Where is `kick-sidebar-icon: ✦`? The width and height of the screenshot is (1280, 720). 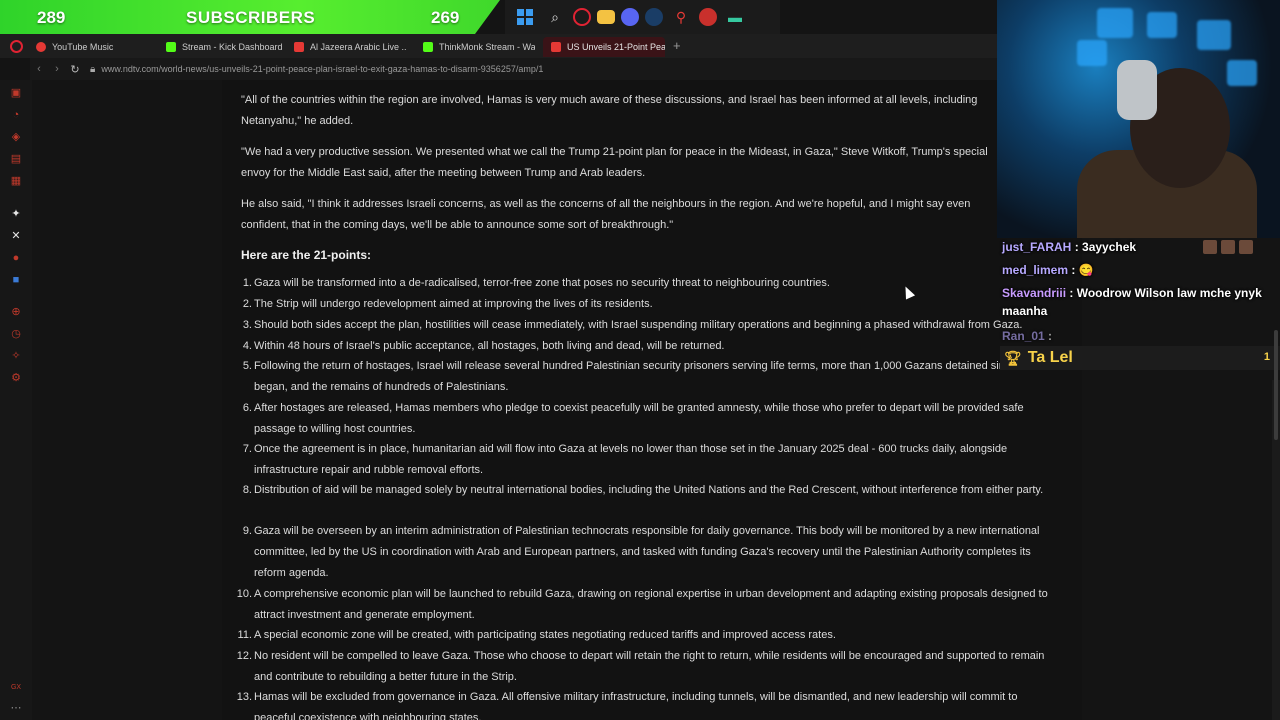 kick-sidebar-icon: ✦ is located at coordinates (16, 214).